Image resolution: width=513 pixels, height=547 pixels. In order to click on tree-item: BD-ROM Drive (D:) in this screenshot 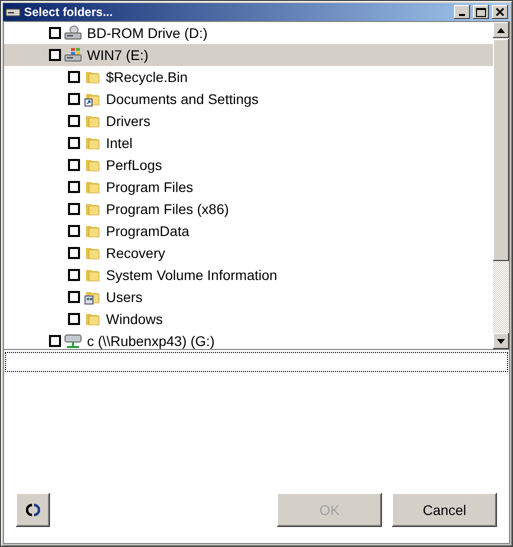, I will do `click(248, 33)`.